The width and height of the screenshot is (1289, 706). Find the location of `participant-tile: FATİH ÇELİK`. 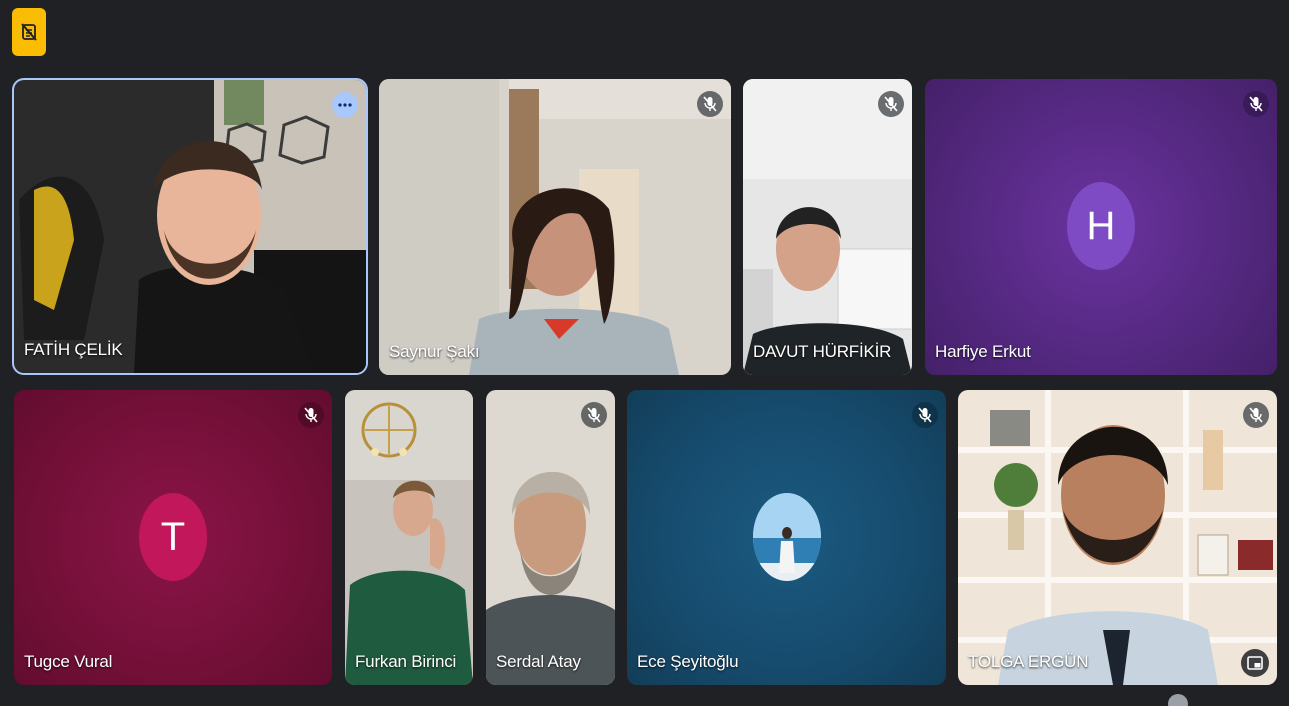

participant-tile: FATİH ÇELİK is located at coordinates (190, 226).